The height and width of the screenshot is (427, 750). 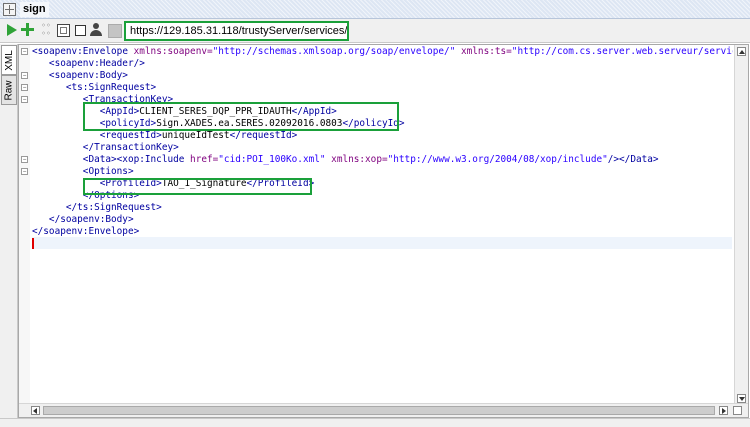 What do you see at coordinates (741, 51) in the screenshot?
I see `scroll-up-icon` at bounding box center [741, 51].